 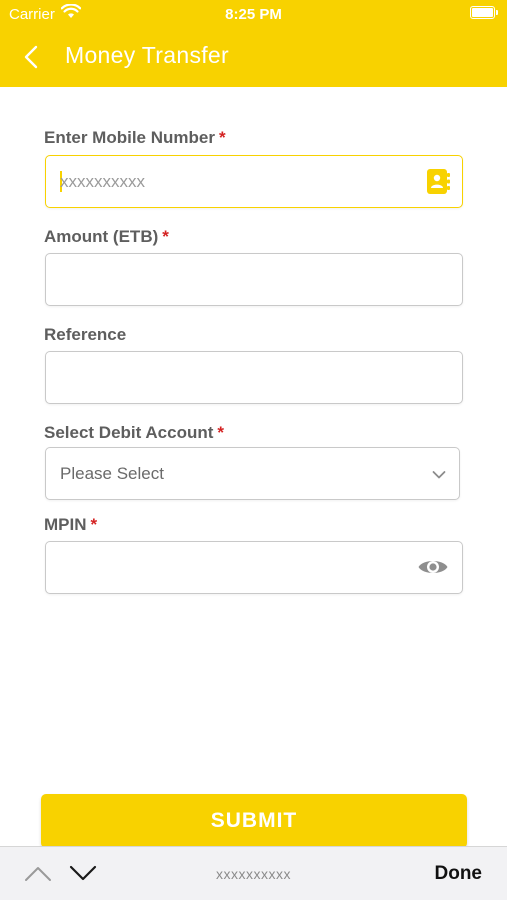 What do you see at coordinates (254, 567) in the screenshot?
I see `mpin-input` at bounding box center [254, 567].